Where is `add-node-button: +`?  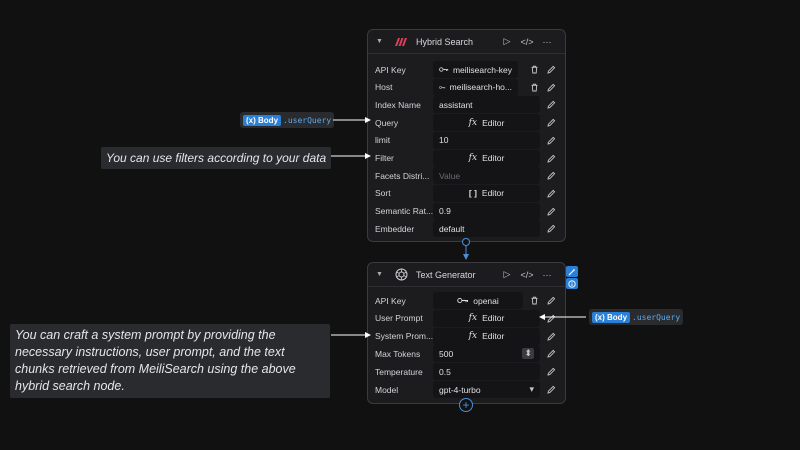 add-node-button: + is located at coordinates (466, 405).